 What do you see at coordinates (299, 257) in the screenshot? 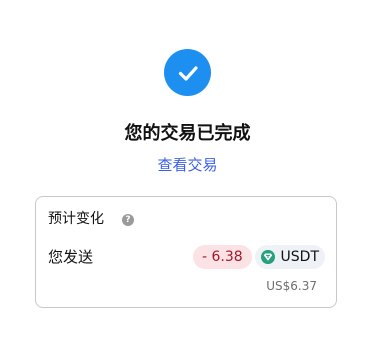
I see `token-symbol: USDT` at bounding box center [299, 257].